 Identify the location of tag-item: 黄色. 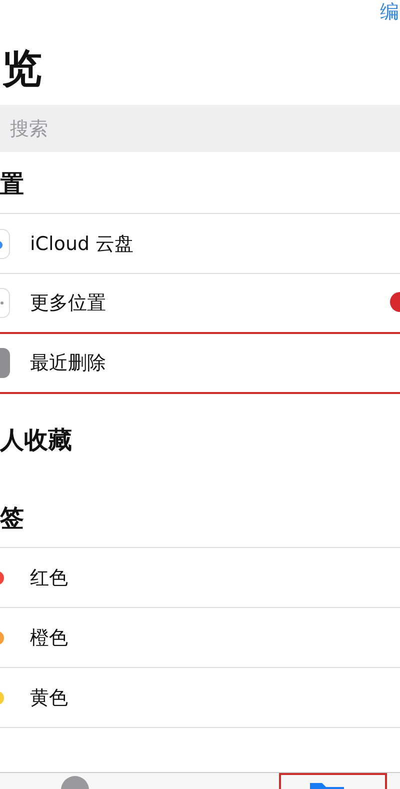
(200, 698).